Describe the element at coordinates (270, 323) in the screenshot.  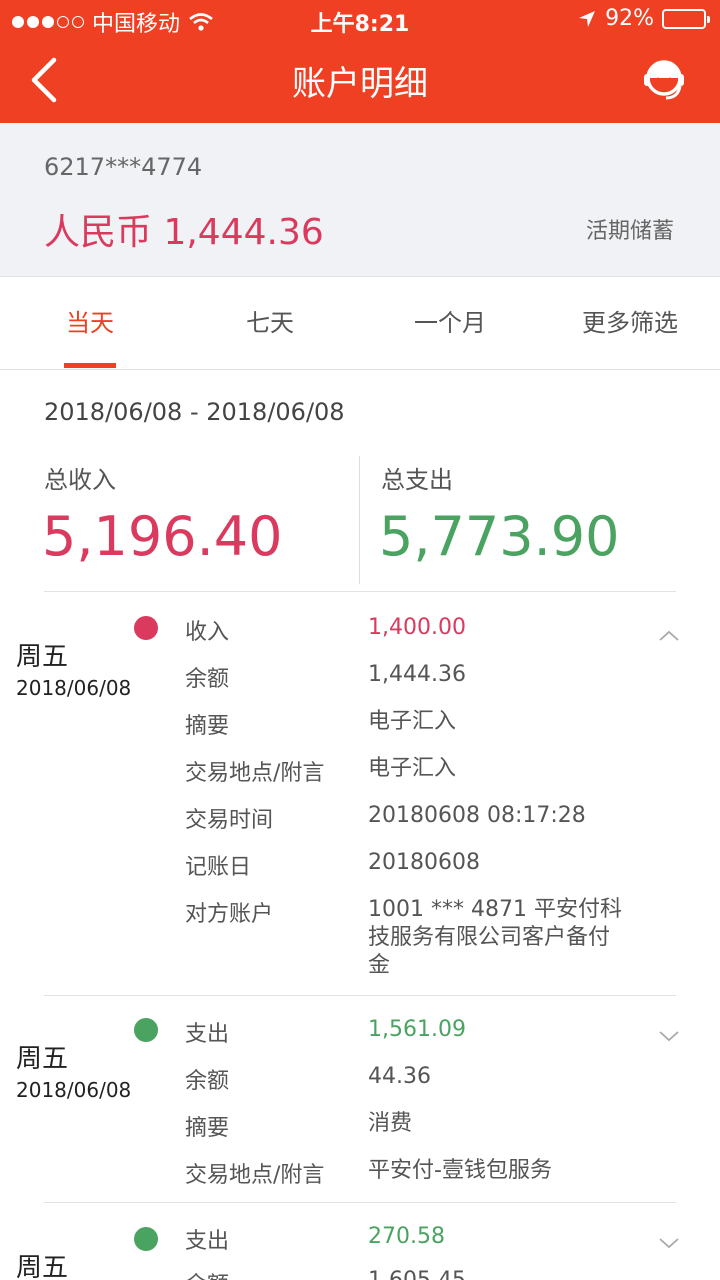
I see `tab-seven-days: 七天` at that location.